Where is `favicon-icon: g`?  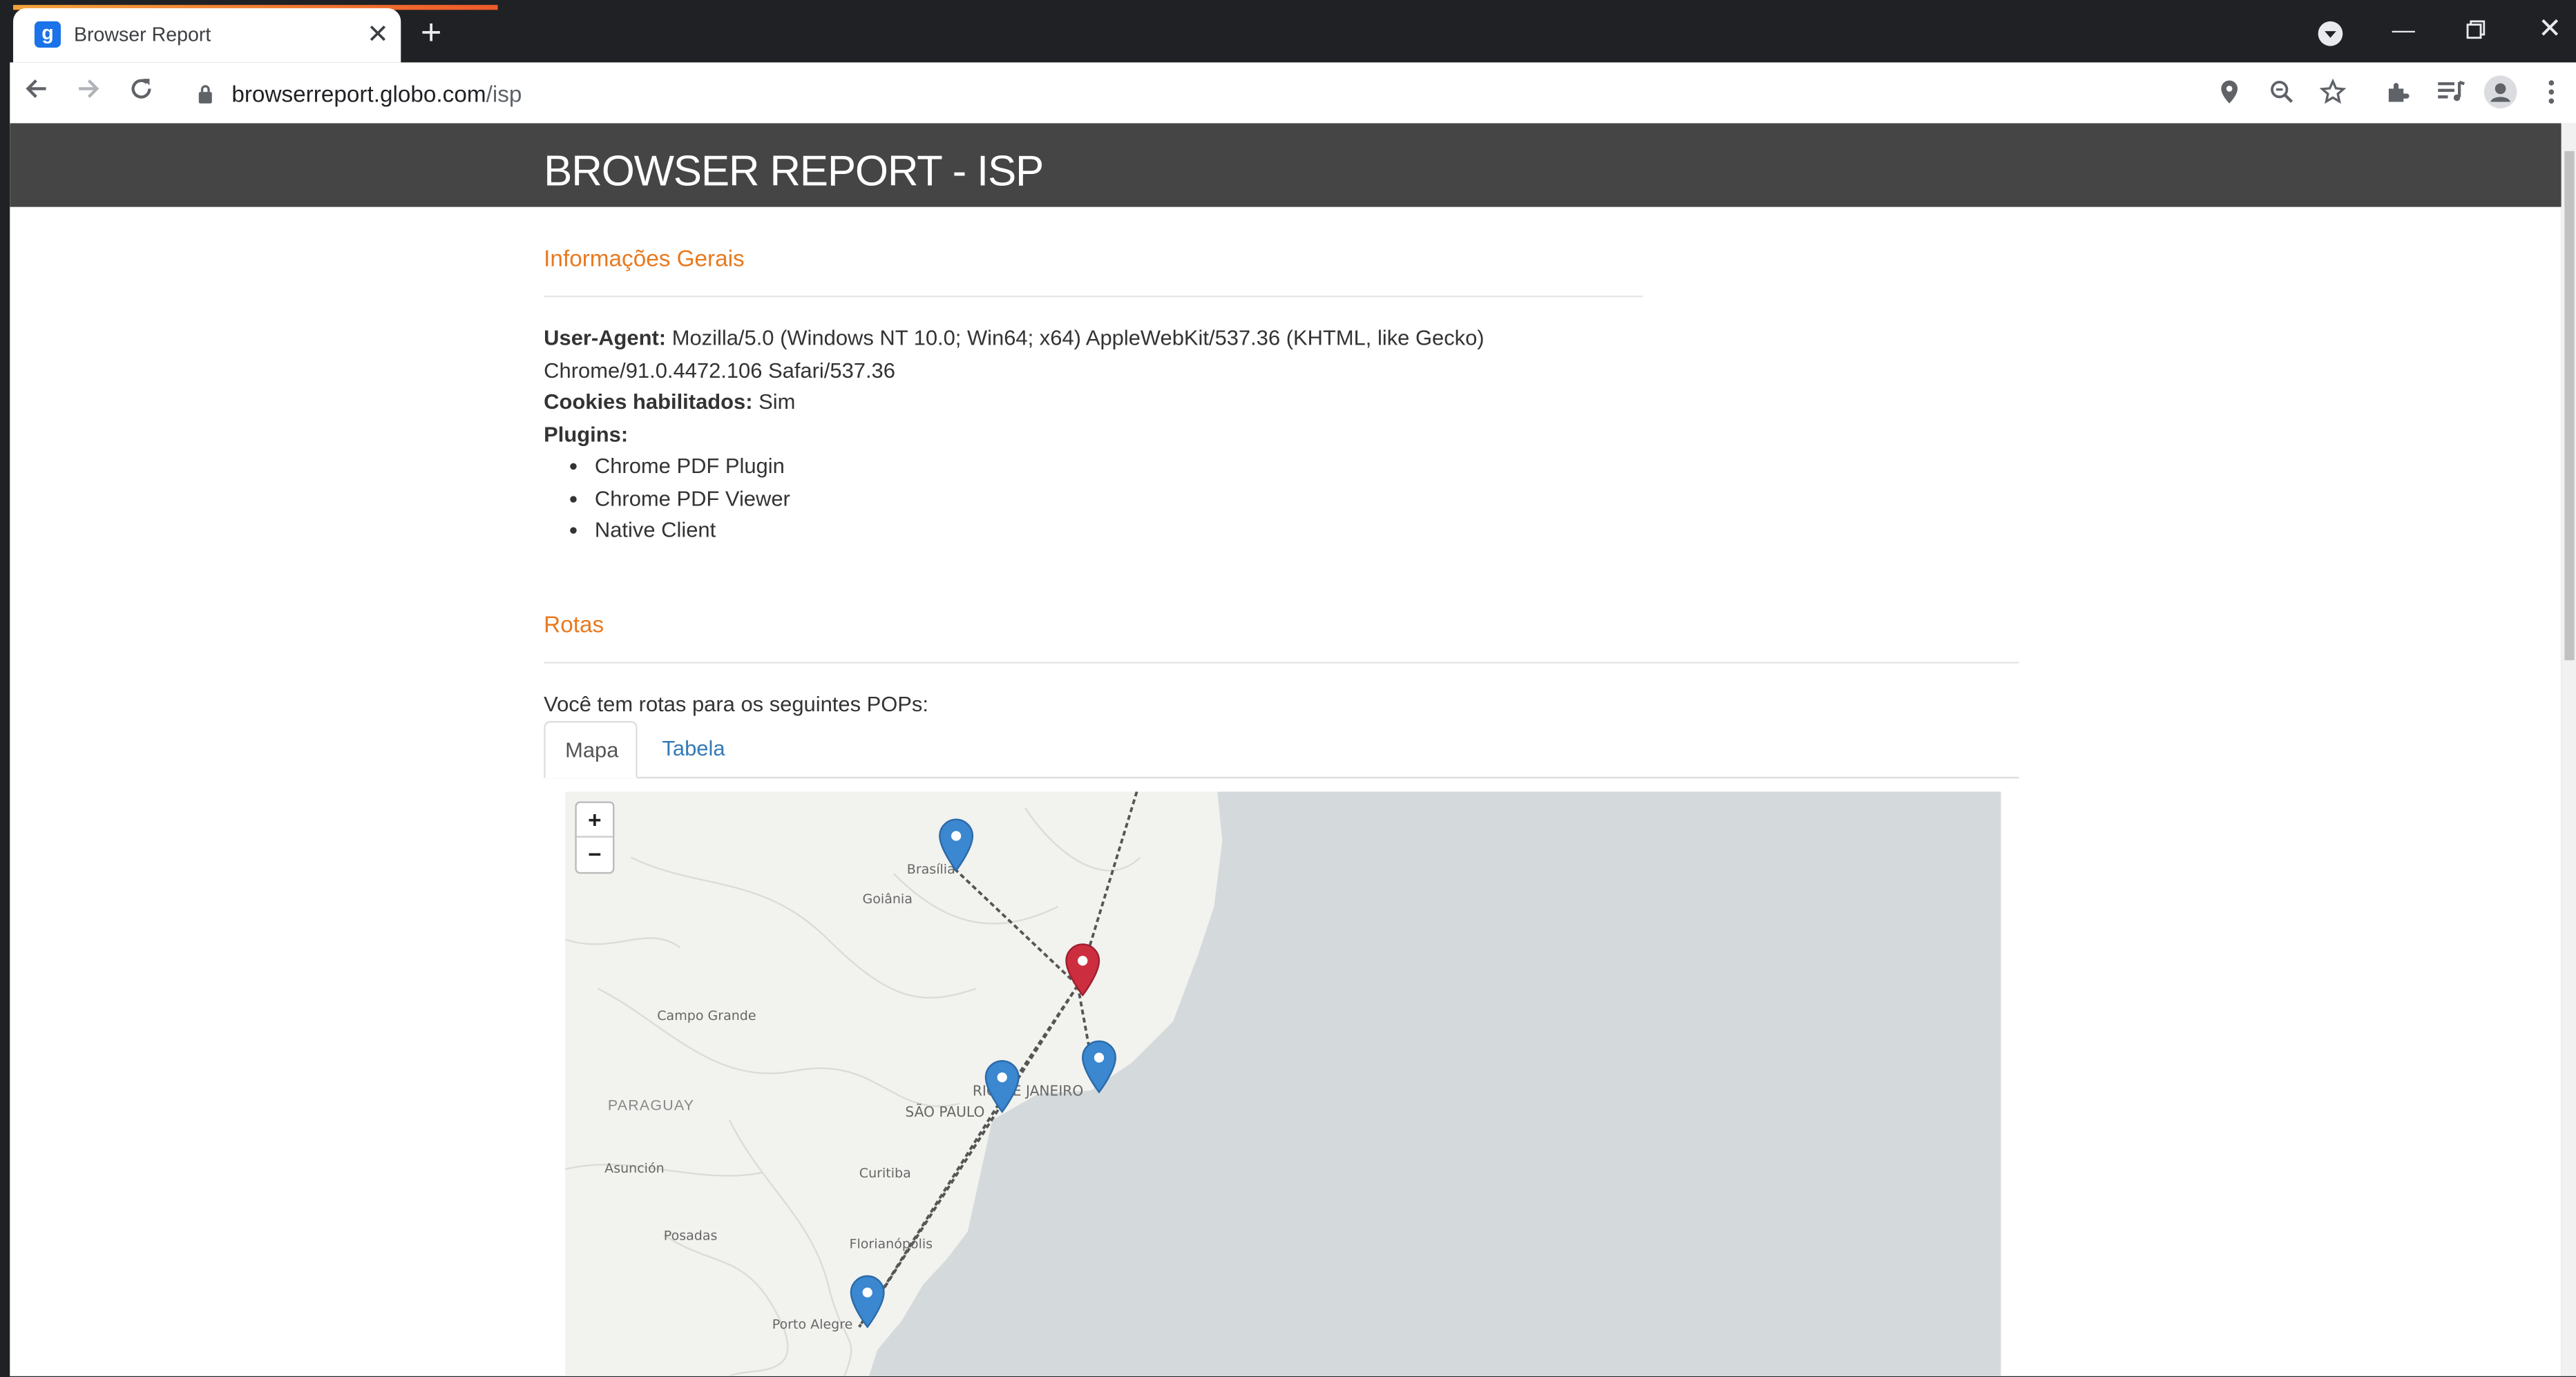
favicon-icon: g is located at coordinates (48, 34).